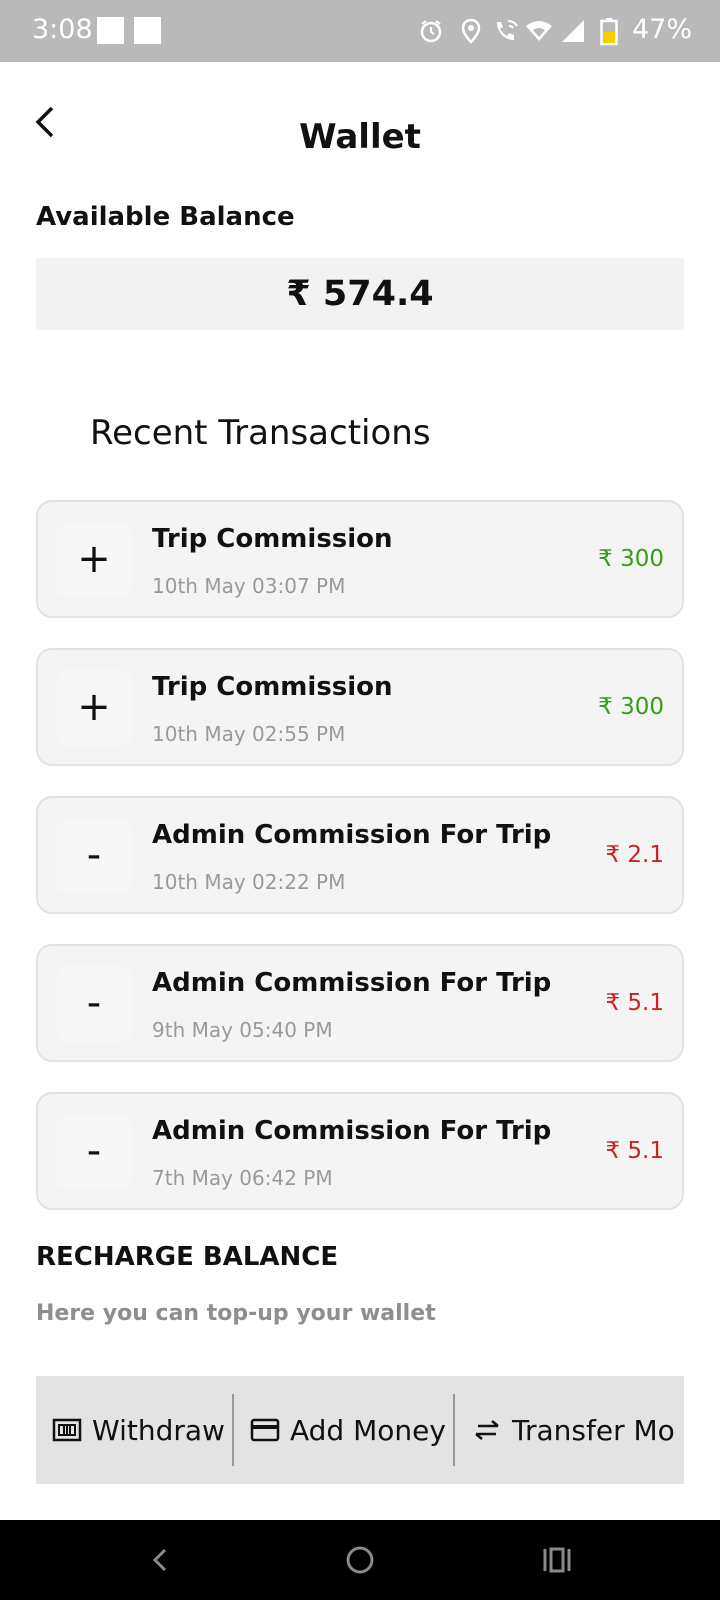  I want to click on nav-home-button, so click(360, 1560).